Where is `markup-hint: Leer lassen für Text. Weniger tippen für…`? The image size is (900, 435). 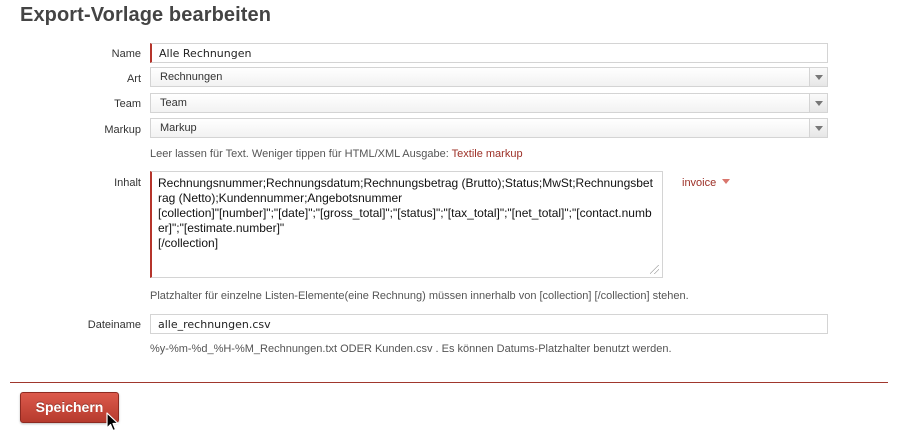
markup-hint: Leer lassen für Text. Weniger tippen für… is located at coordinates (336, 154).